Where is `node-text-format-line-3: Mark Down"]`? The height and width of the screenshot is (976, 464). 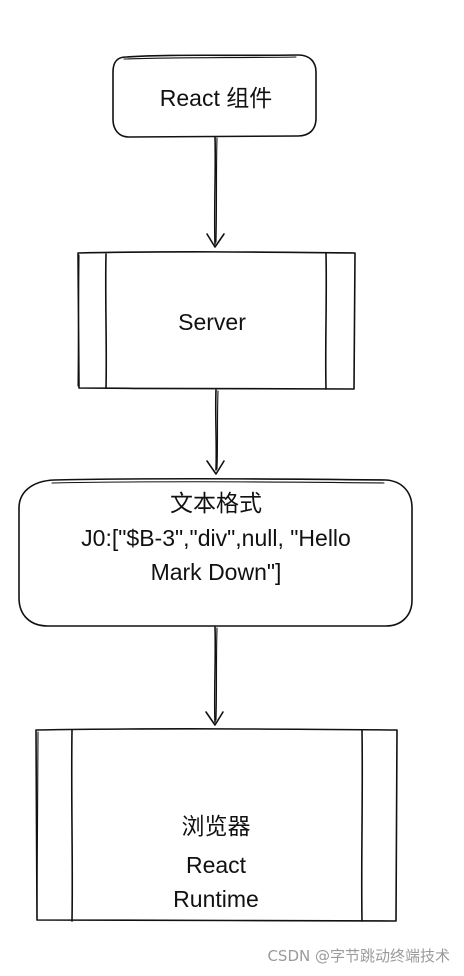
node-text-format-line-3: Mark Down"] is located at coordinates (216, 572).